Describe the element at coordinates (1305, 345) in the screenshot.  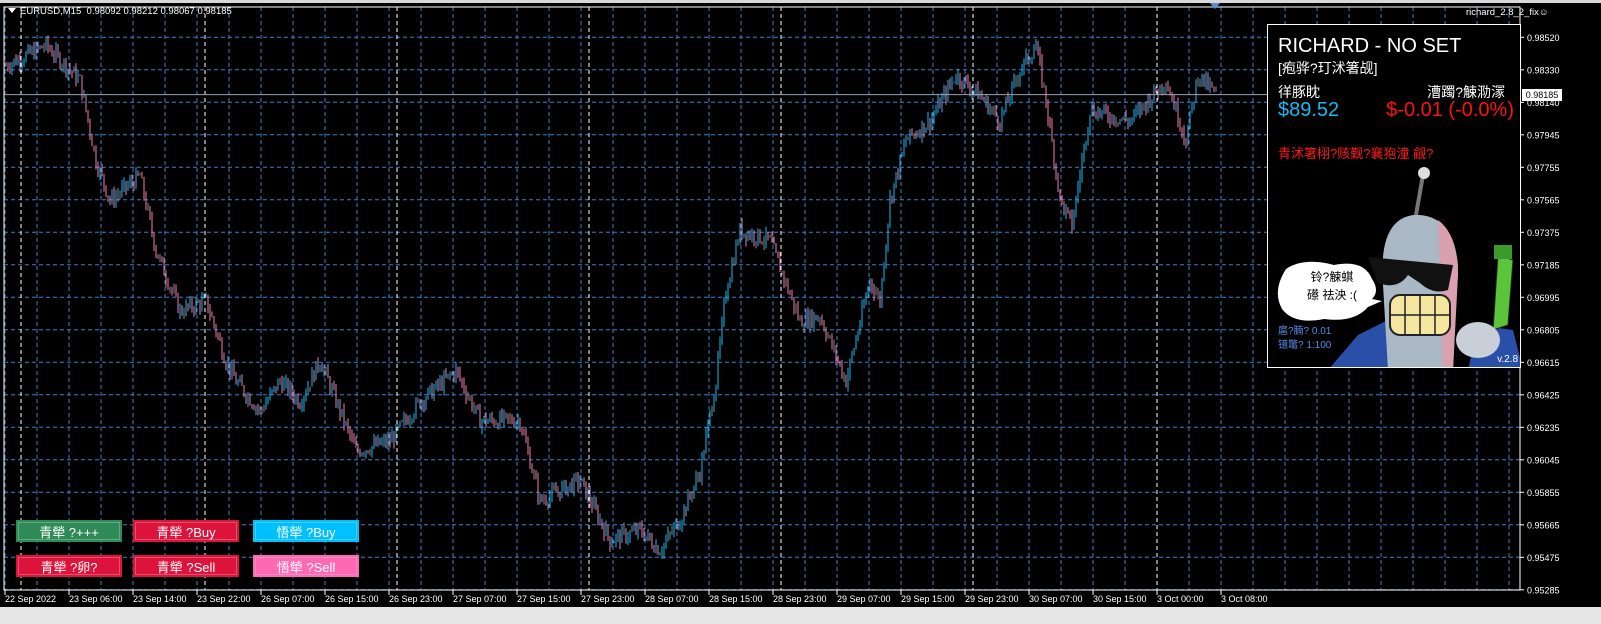
I see `leverage-text: 镱鼈? 1:100` at that location.